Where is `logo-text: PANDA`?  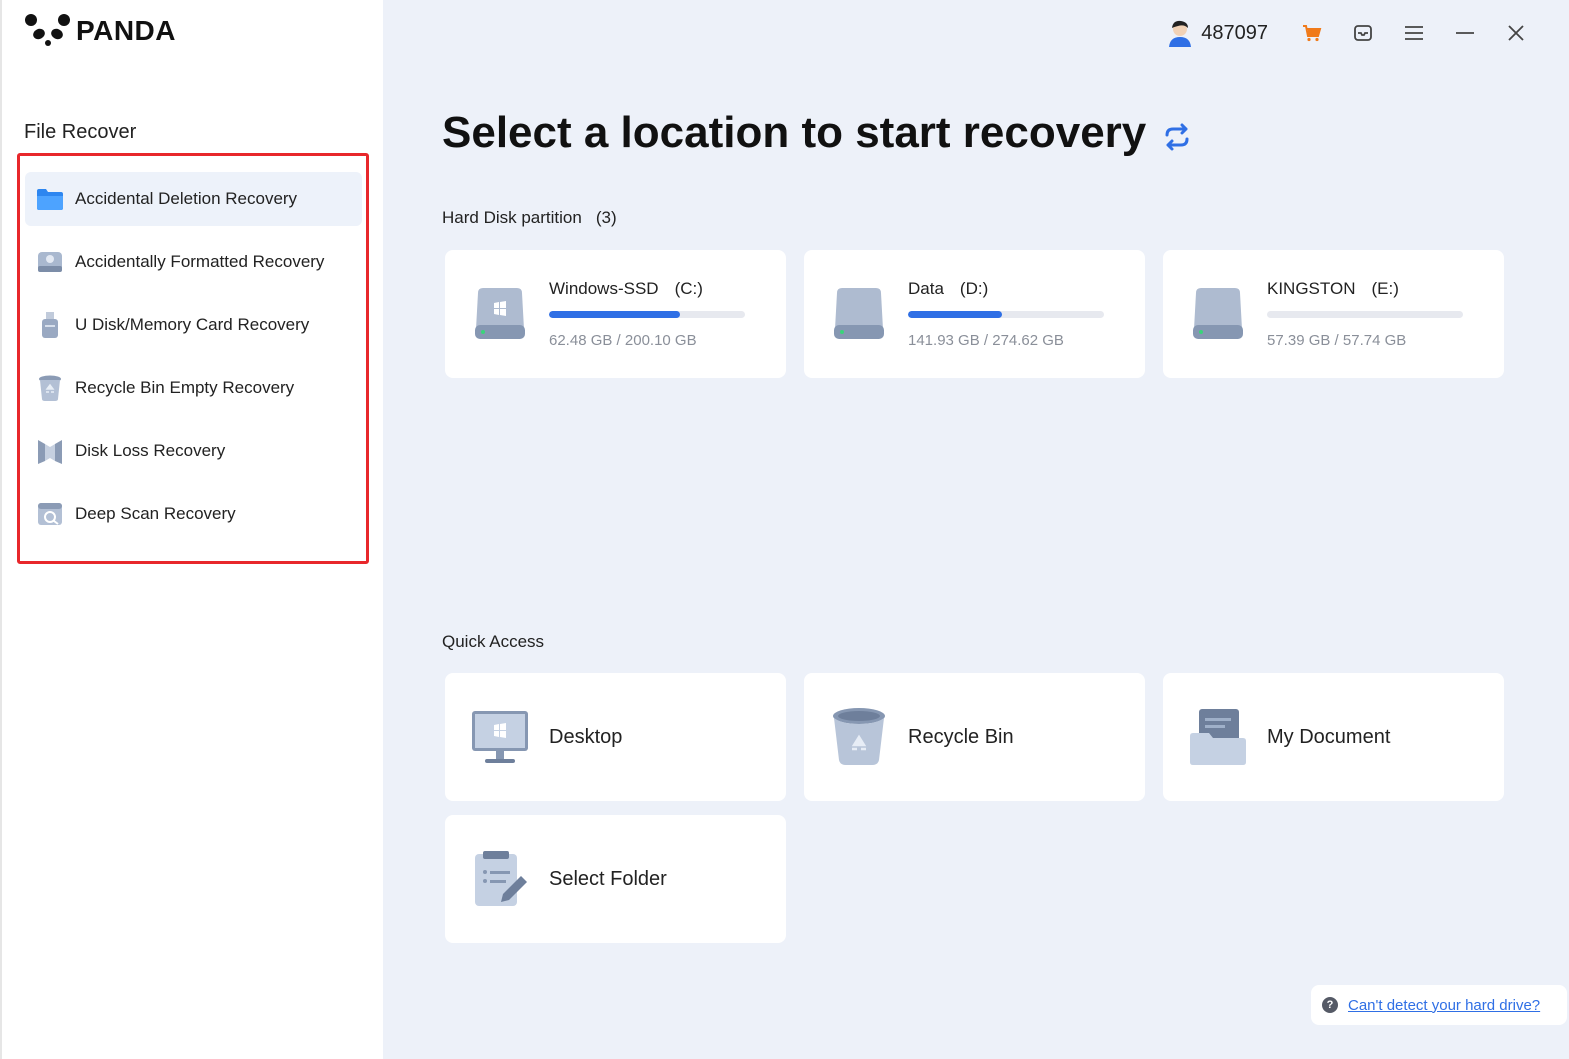
logo-text: PANDA is located at coordinates (126, 30).